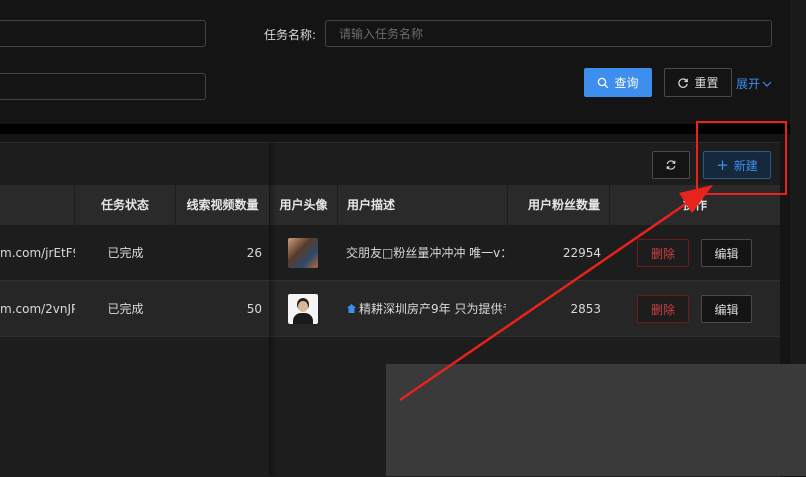 The image size is (806, 477). What do you see at coordinates (741, 158) in the screenshot?
I see `highlight-box` at bounding box center [741, 158].